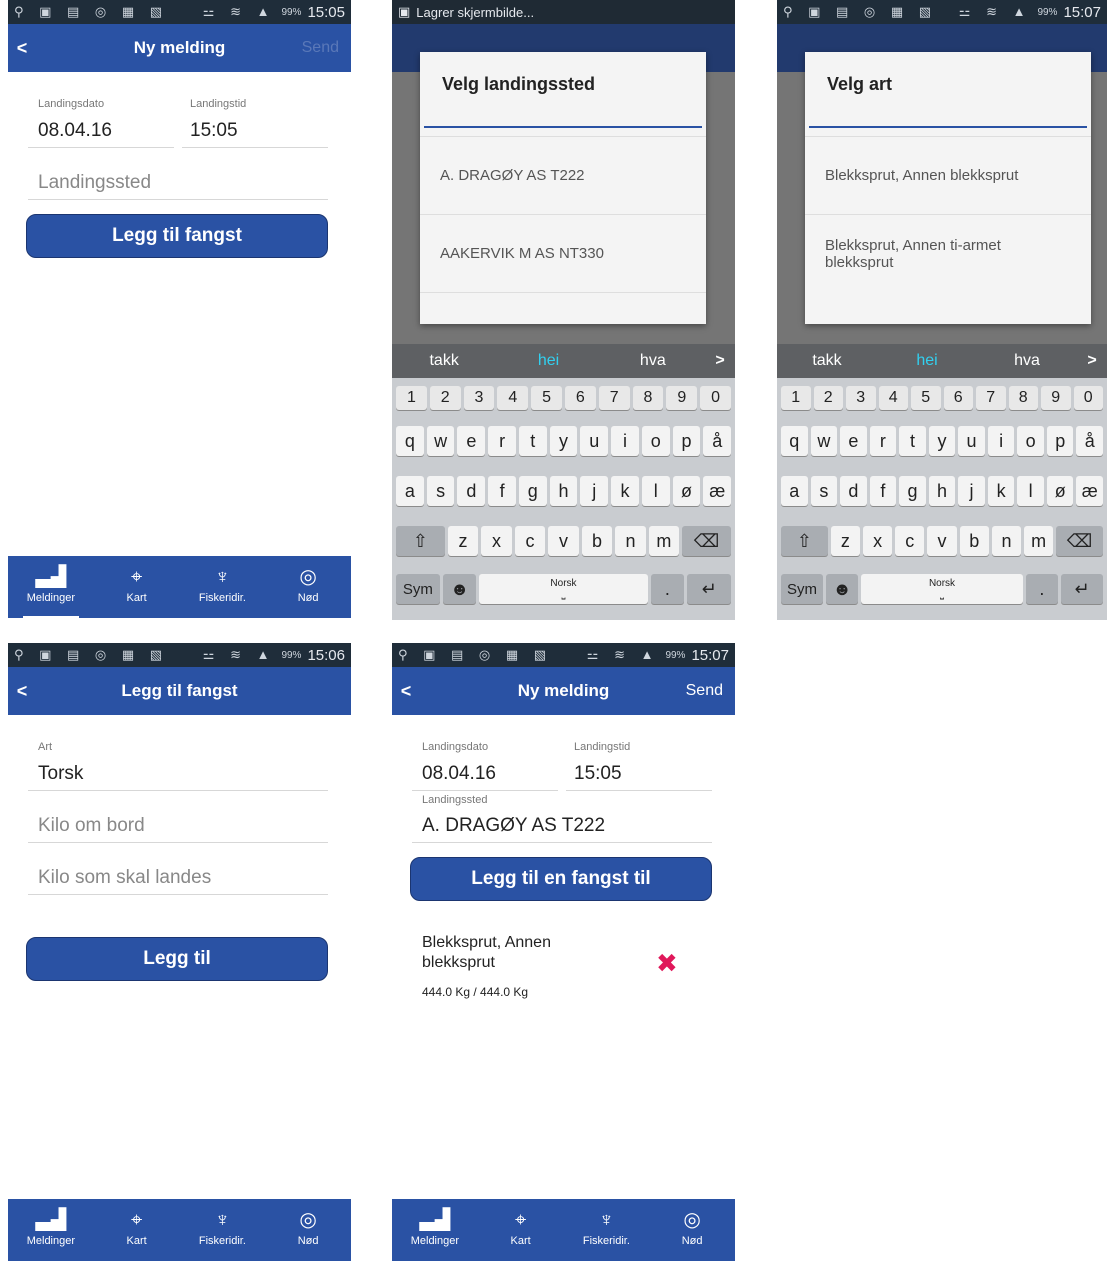 The height and width of the screenshot is (1263, 1107). Describe the element at coordinates (94, 183) in the screenshot. I see `landing-place-input: Landingssted` at that location.